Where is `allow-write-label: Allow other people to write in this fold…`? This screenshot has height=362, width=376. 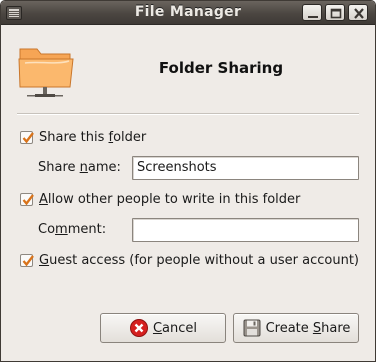 allow-write-label: Allow other people to write in this fold… is located at coordinates (170, 199).